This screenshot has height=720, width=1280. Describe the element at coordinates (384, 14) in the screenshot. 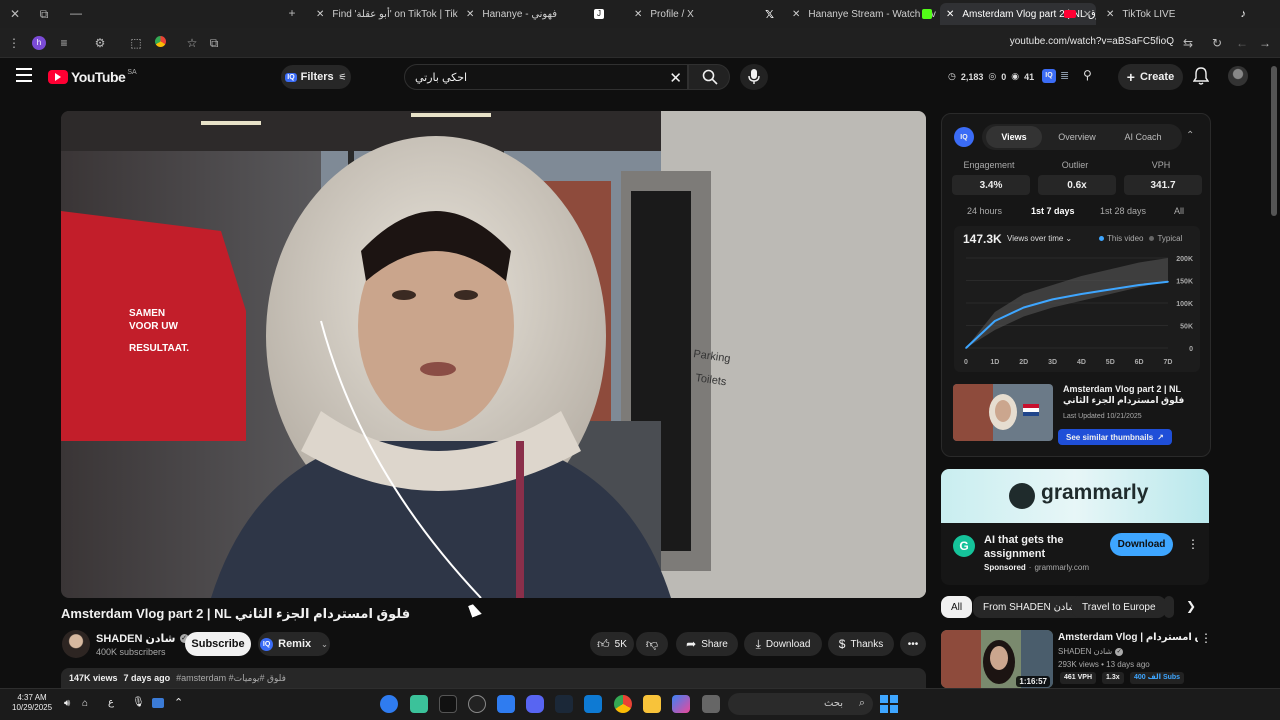

I see `tab-tiktok-search: ✕ Find 'أبو عقلة' on TikTok | TikTok` at that location.